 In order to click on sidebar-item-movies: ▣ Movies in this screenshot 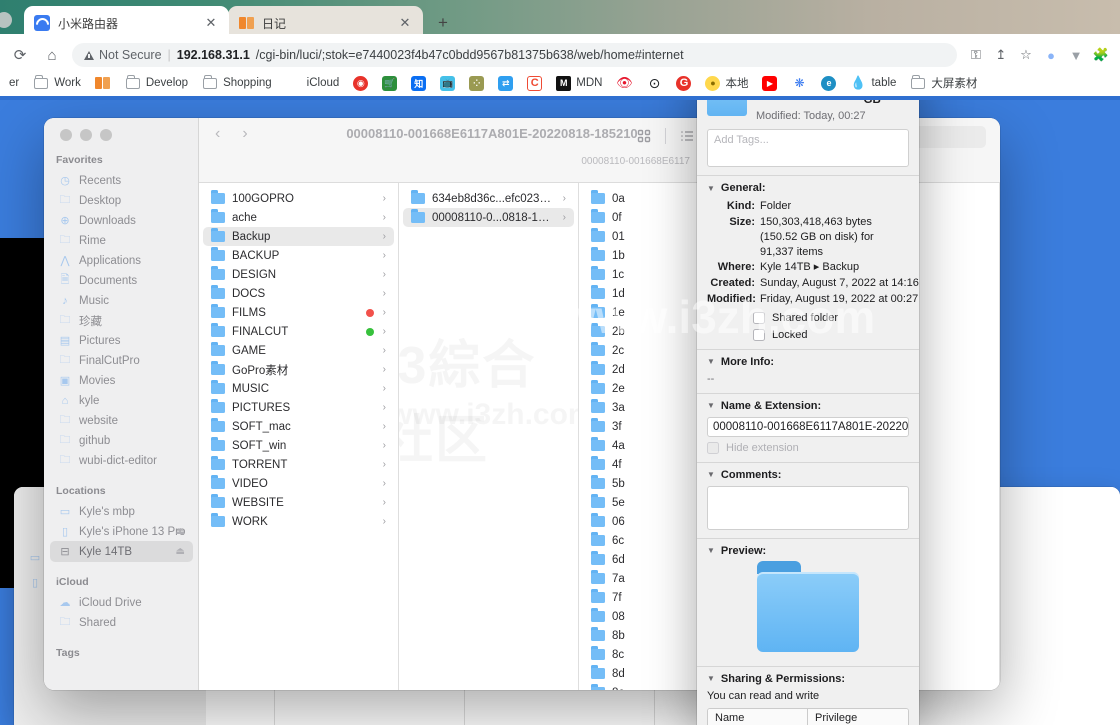, I will do `click(121, 380)`.